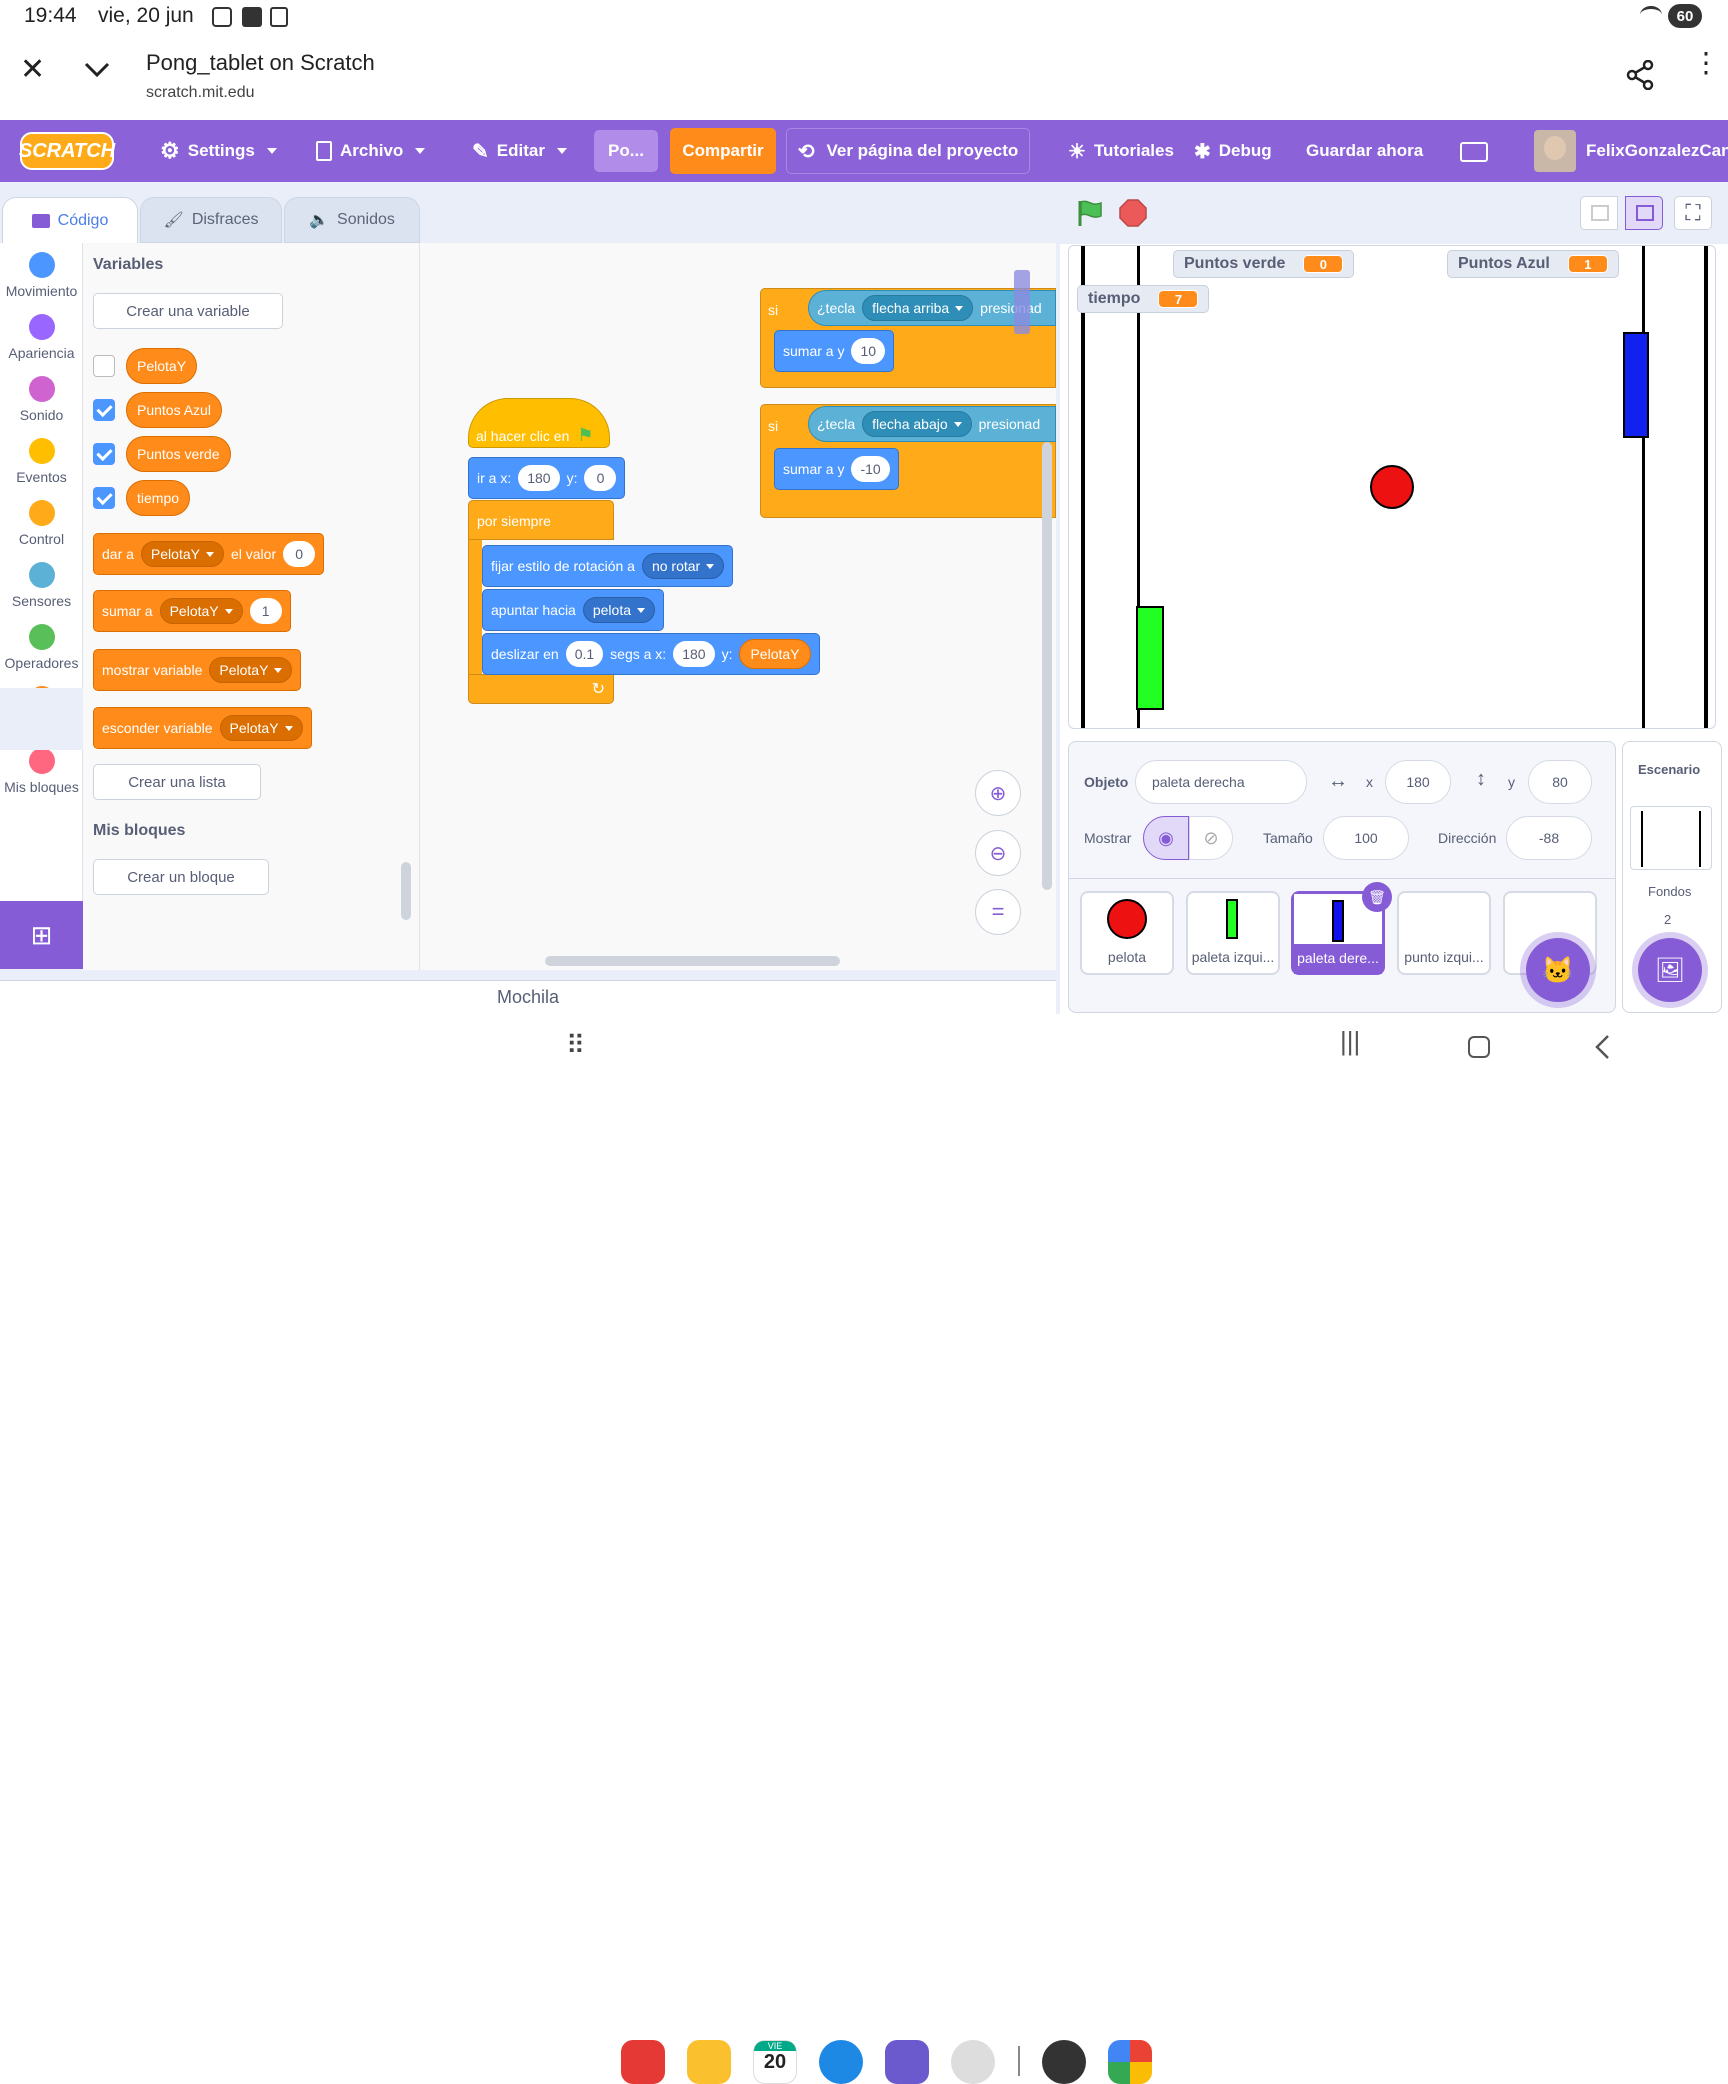 This screenshot has width=1728, height=2084. What do you see at coordinates (218, 151) in the screenshot?
I see `settings-menu: ⚙ Settings` at bounding box center [218, 151].